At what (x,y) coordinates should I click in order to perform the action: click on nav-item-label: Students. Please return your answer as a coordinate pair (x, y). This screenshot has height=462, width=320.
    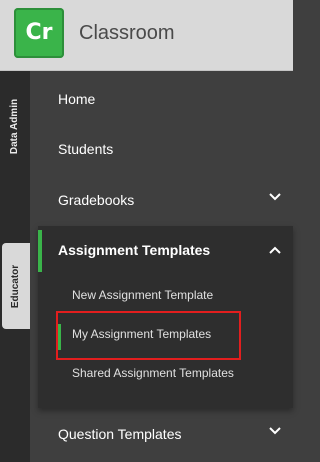
    Looking at the image, I should click on (86, 149).